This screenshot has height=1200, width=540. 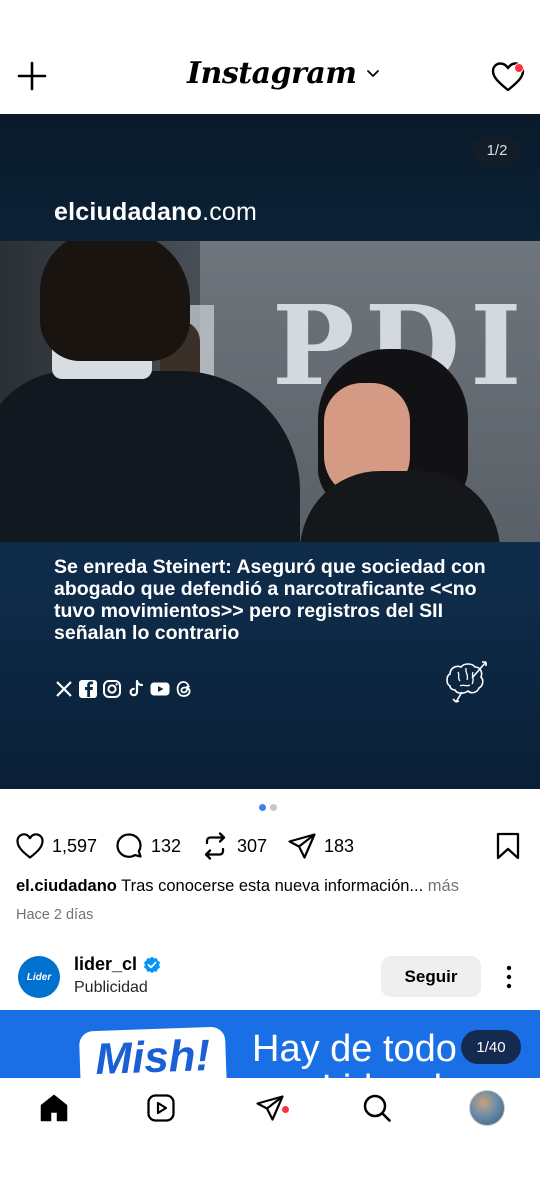 What do you see at coordinates (320, 846) in the screenshot?
I see `share-button: 183` at bounding box center [320, 846].